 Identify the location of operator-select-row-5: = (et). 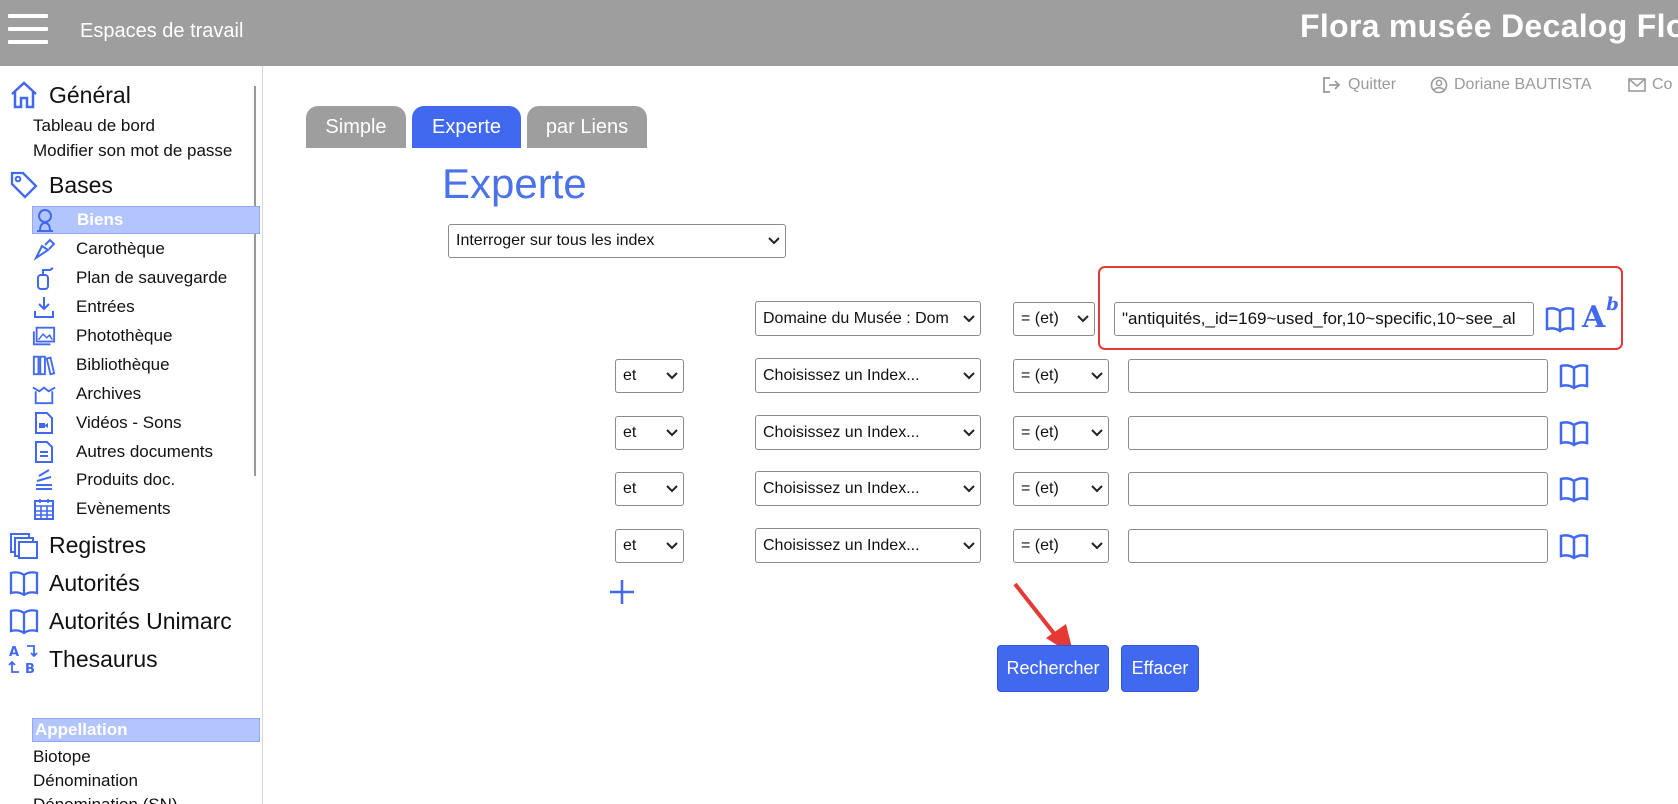
(1061, 546).